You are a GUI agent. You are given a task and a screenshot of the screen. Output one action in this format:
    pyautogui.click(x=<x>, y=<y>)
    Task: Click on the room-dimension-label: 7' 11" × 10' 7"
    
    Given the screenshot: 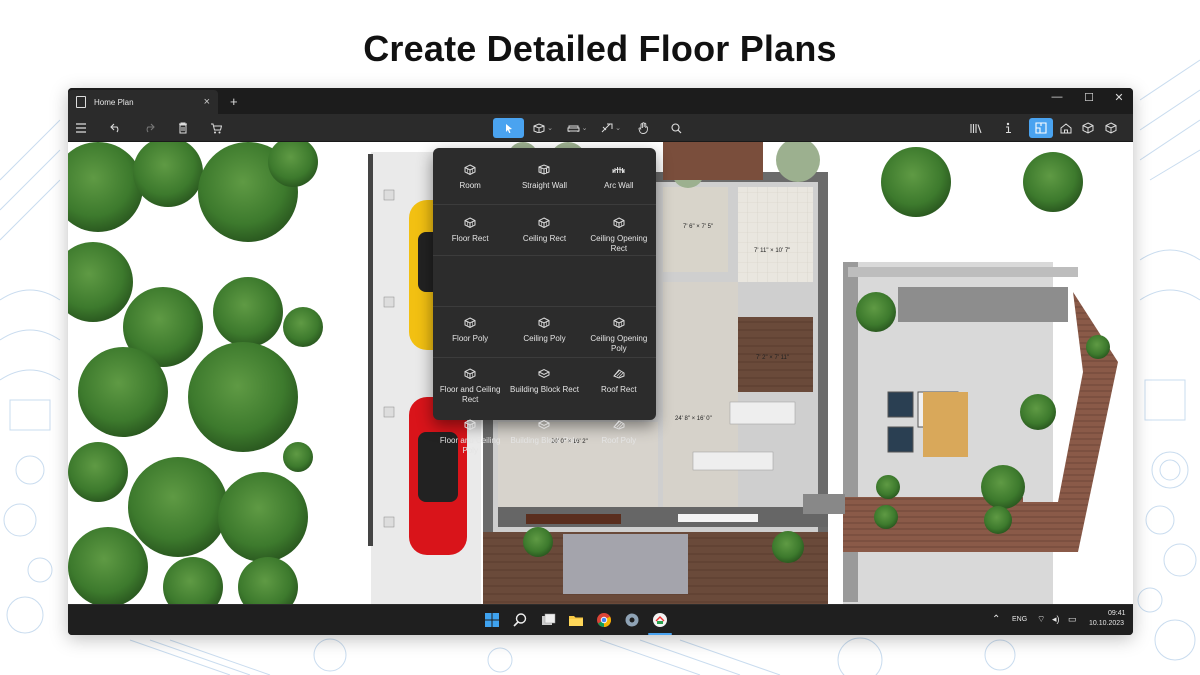 What is the action you would take?
    pyautogui.click(x=772, y=251)
    